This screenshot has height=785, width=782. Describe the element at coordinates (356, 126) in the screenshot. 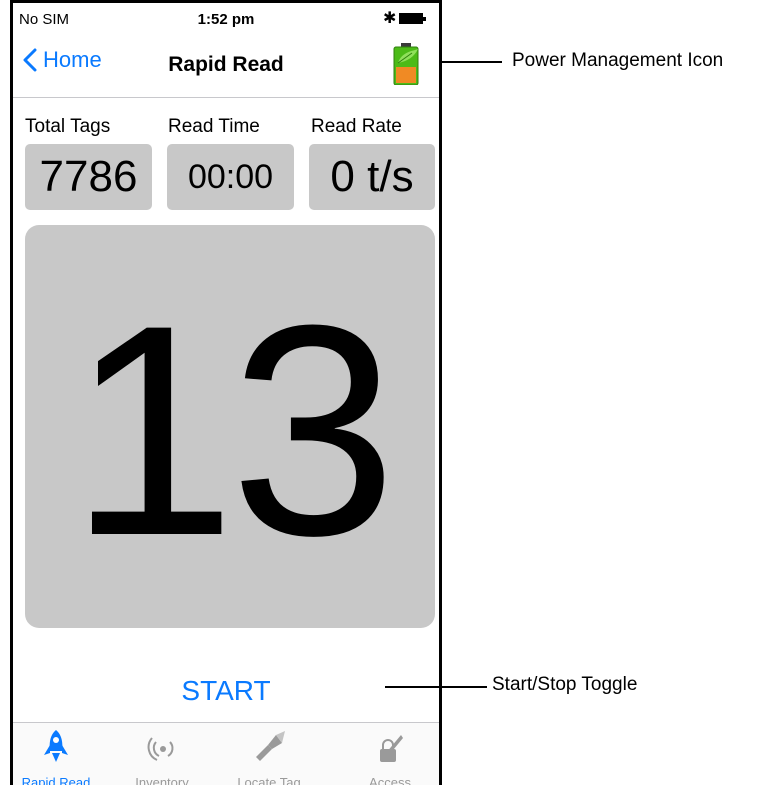

I see `read-rate-label: Read Rate` at that location.